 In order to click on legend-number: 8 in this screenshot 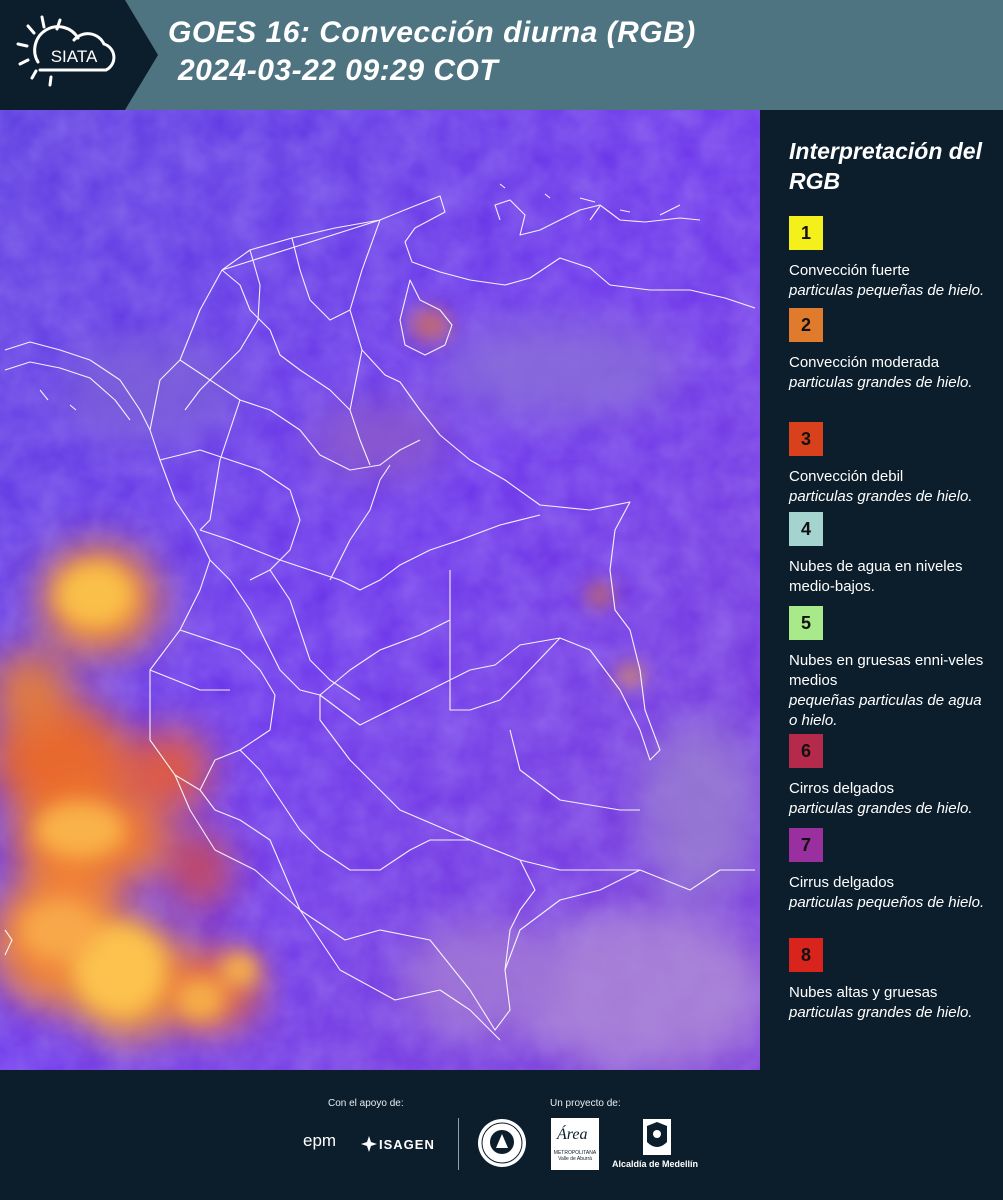, I will do `click(805, 954)`.